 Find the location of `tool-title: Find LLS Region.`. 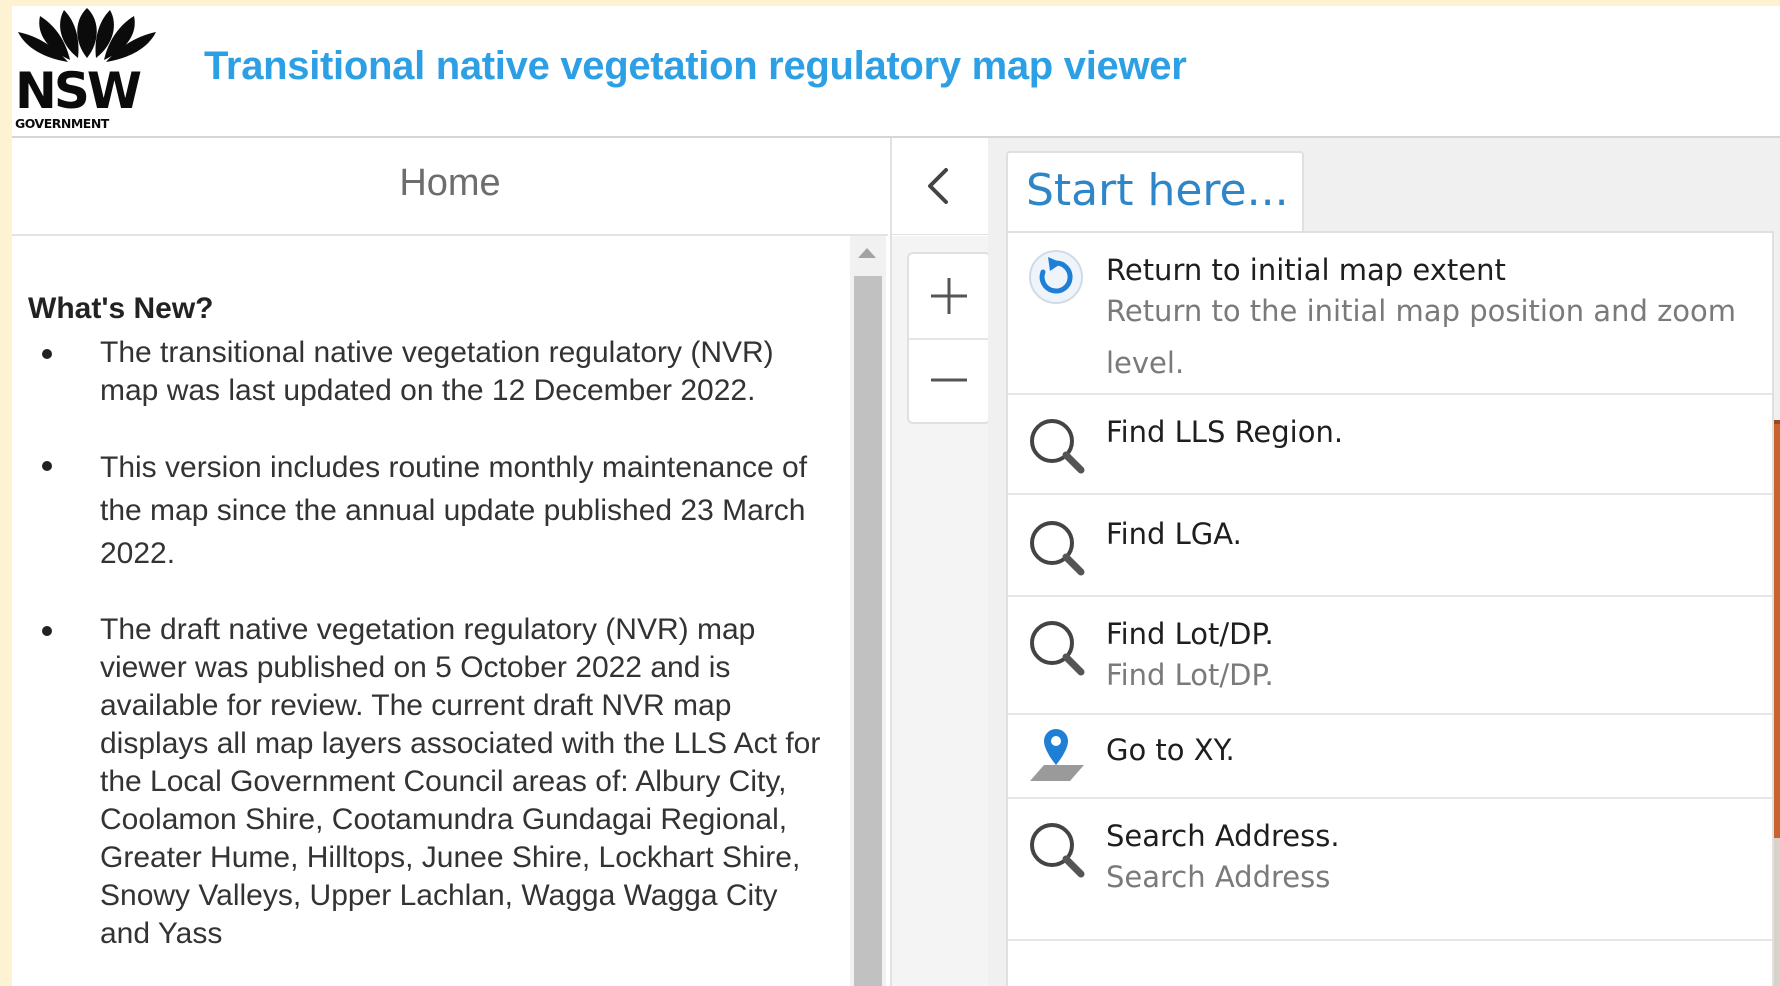

tool-title: Find LLS Region. is located at coordinates (1225, 432).